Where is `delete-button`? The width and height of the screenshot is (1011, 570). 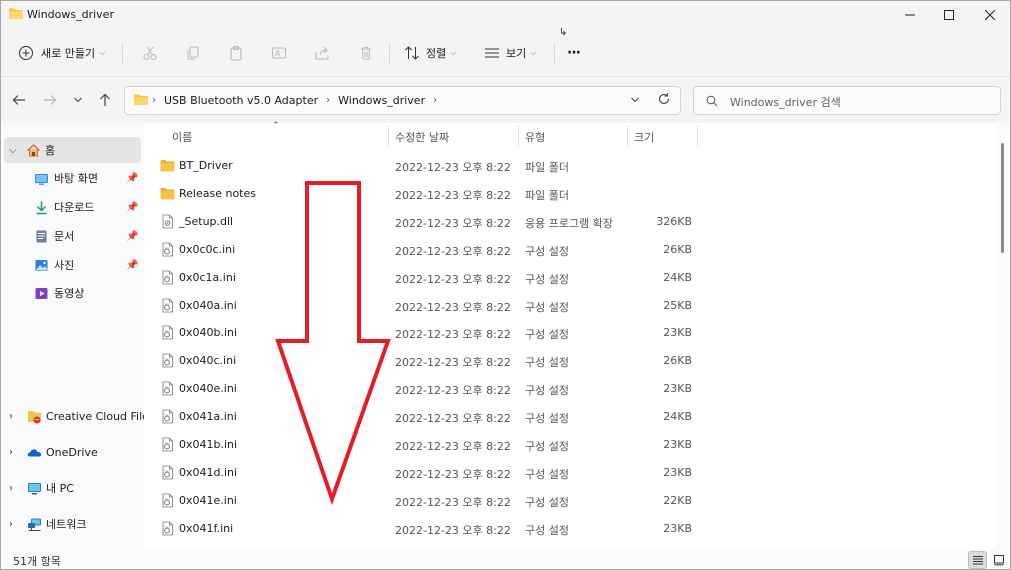
delete-button is located at coordinates (366, 53).